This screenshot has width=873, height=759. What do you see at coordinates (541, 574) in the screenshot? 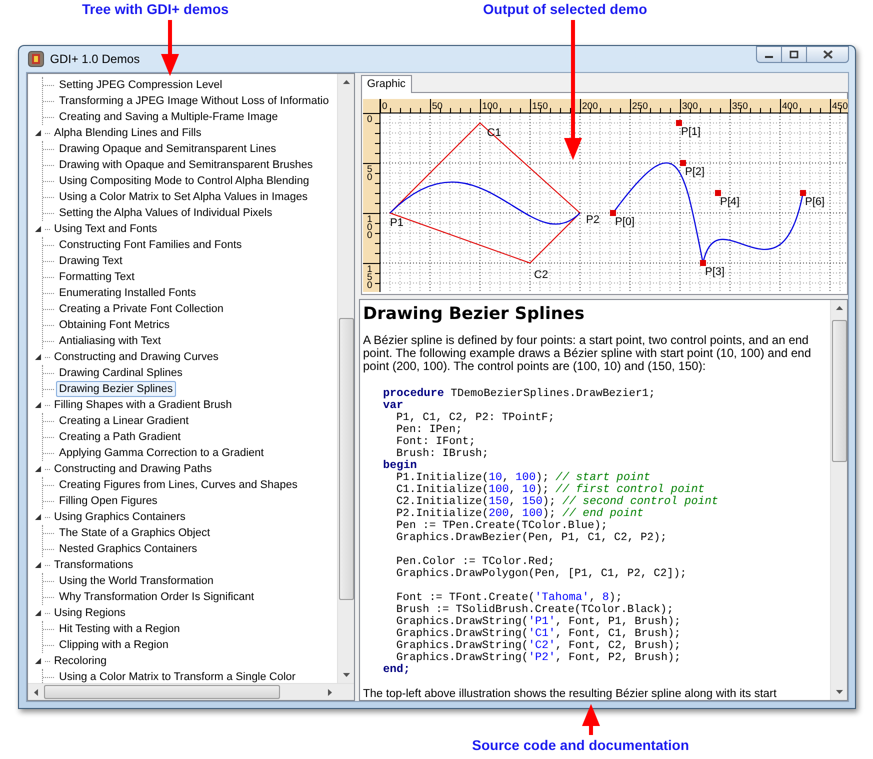
I see `code-line: Graphics.DrawPolygon(Pen, [P1, C1, P2, C2]);` at bounding box center [541, 574].